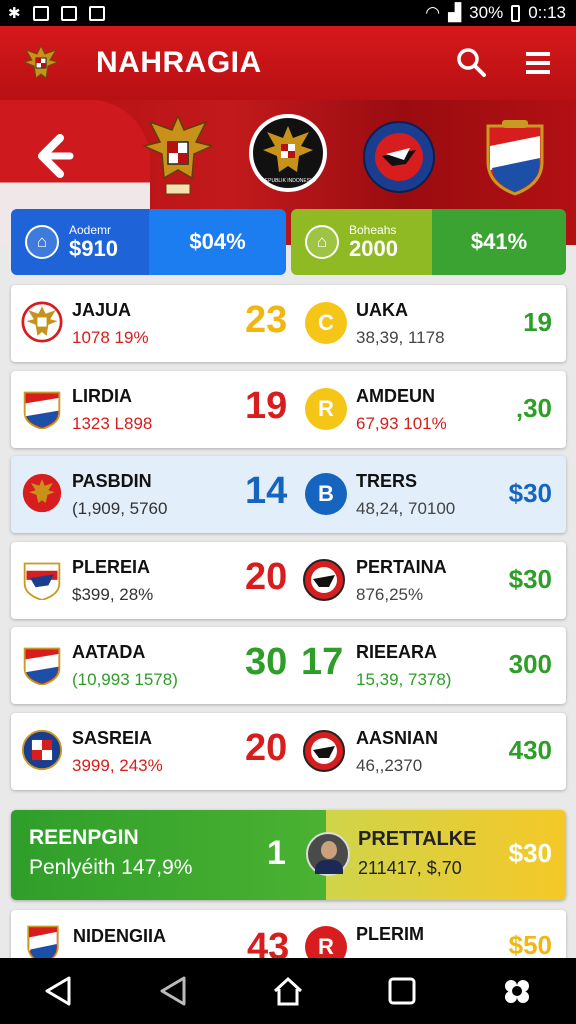 The image size is (576, 1024). Describe the element at coordinates (117, 765) in the screenshot. I see `team-stat: 3999, 243%` at that location.